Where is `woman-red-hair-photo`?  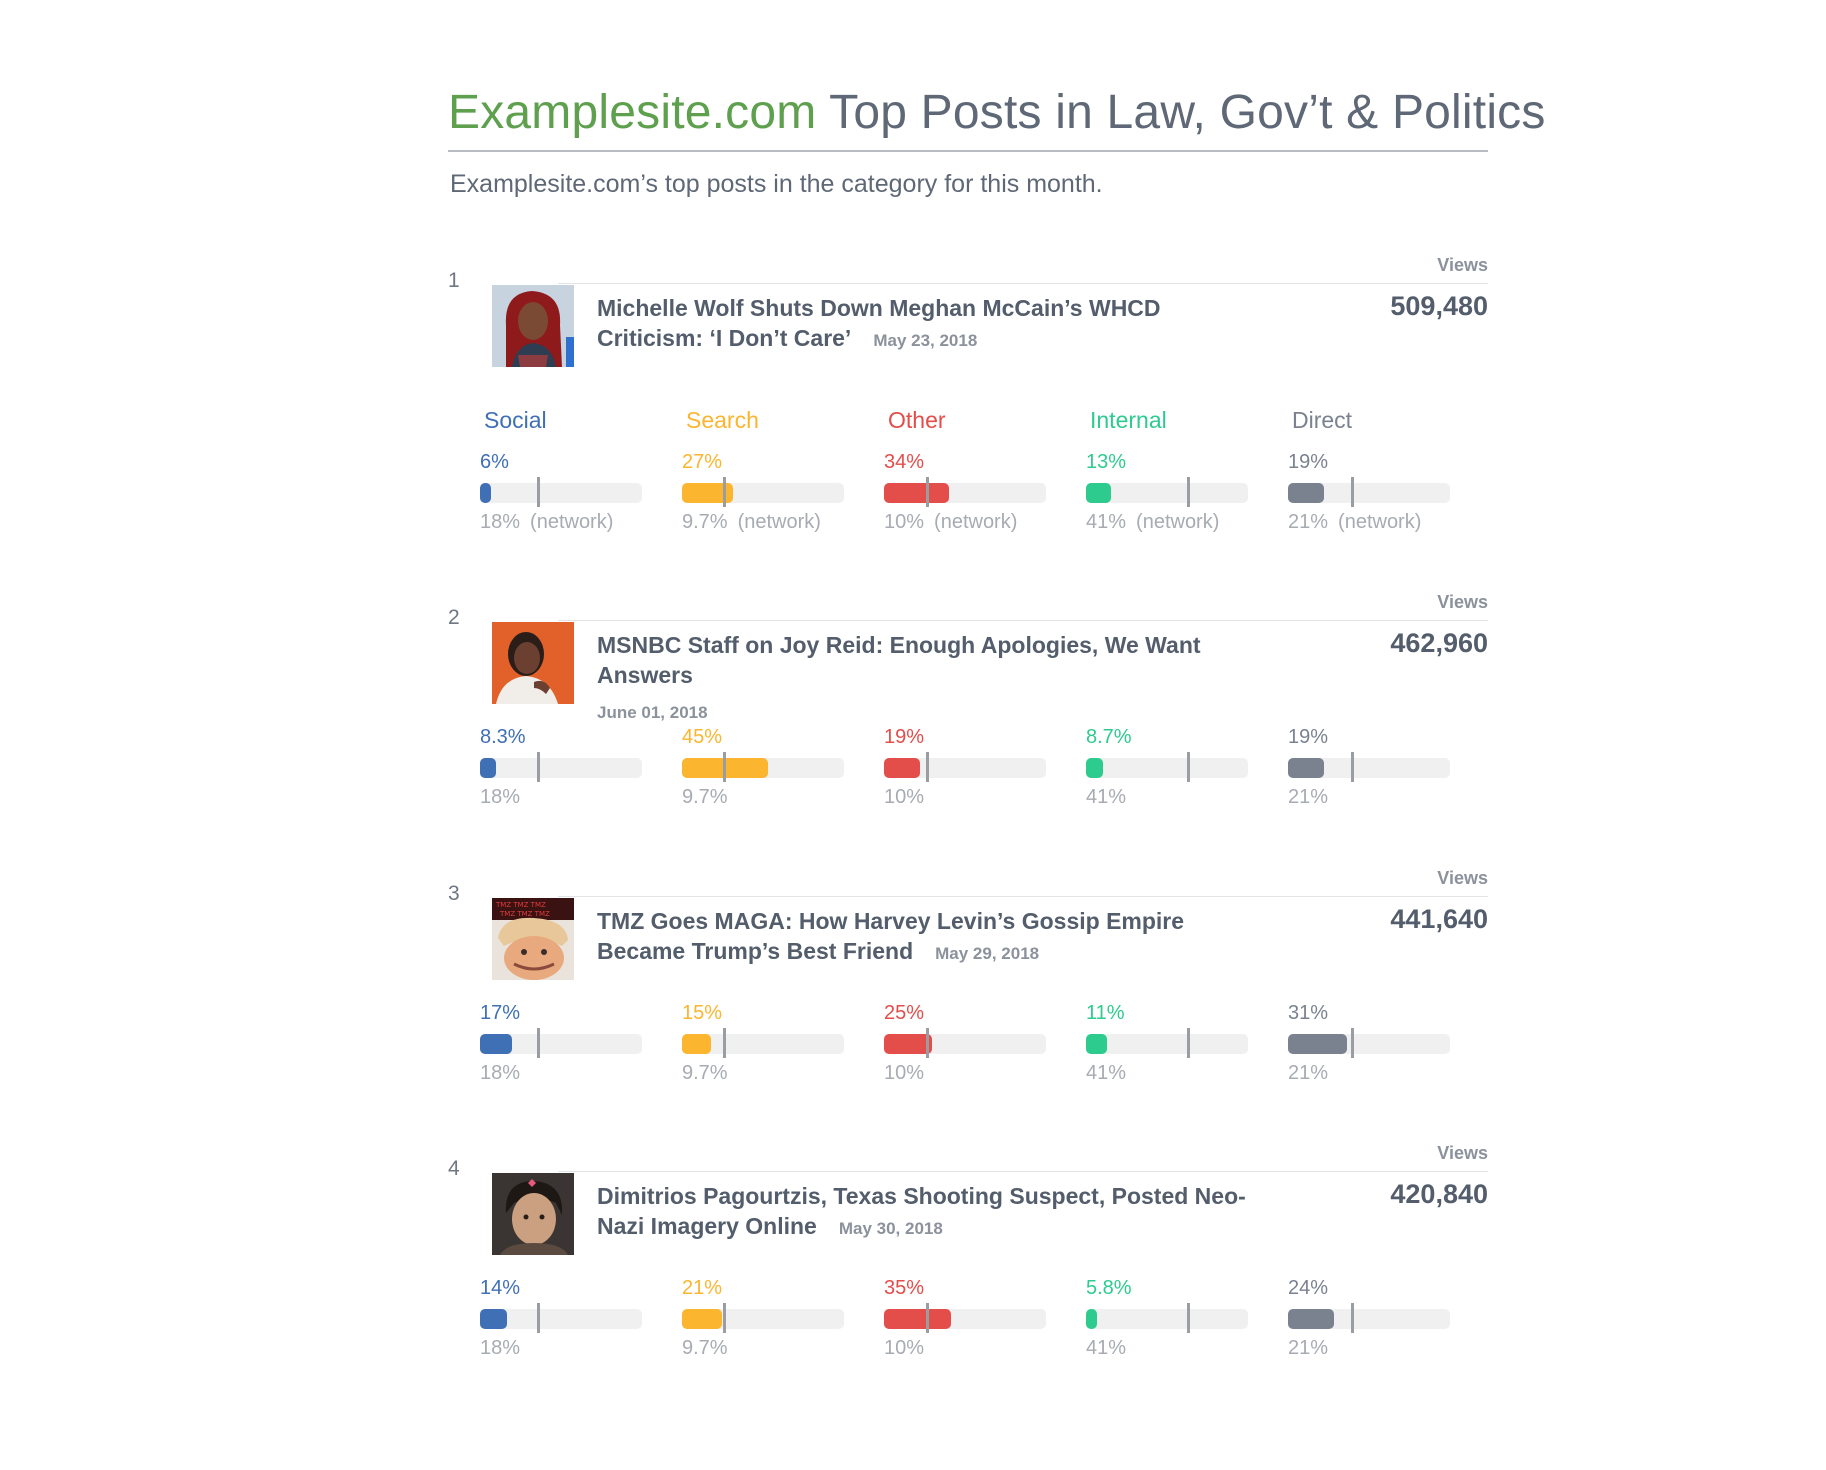 woman-red-hair-photo is located at coordinates (533, 326).